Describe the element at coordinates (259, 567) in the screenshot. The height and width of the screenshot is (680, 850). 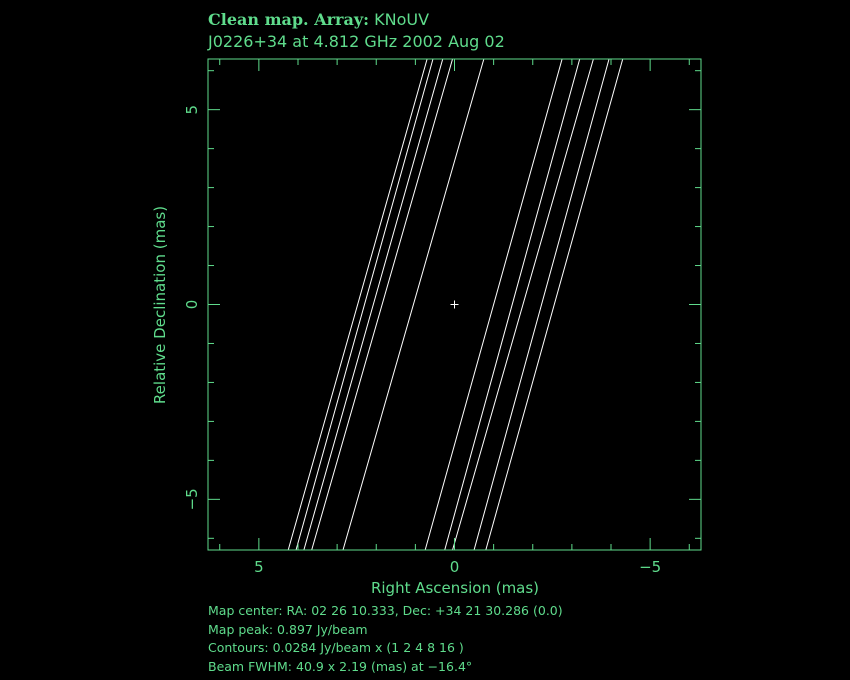
I see `x-tick-label: 5` at that location.